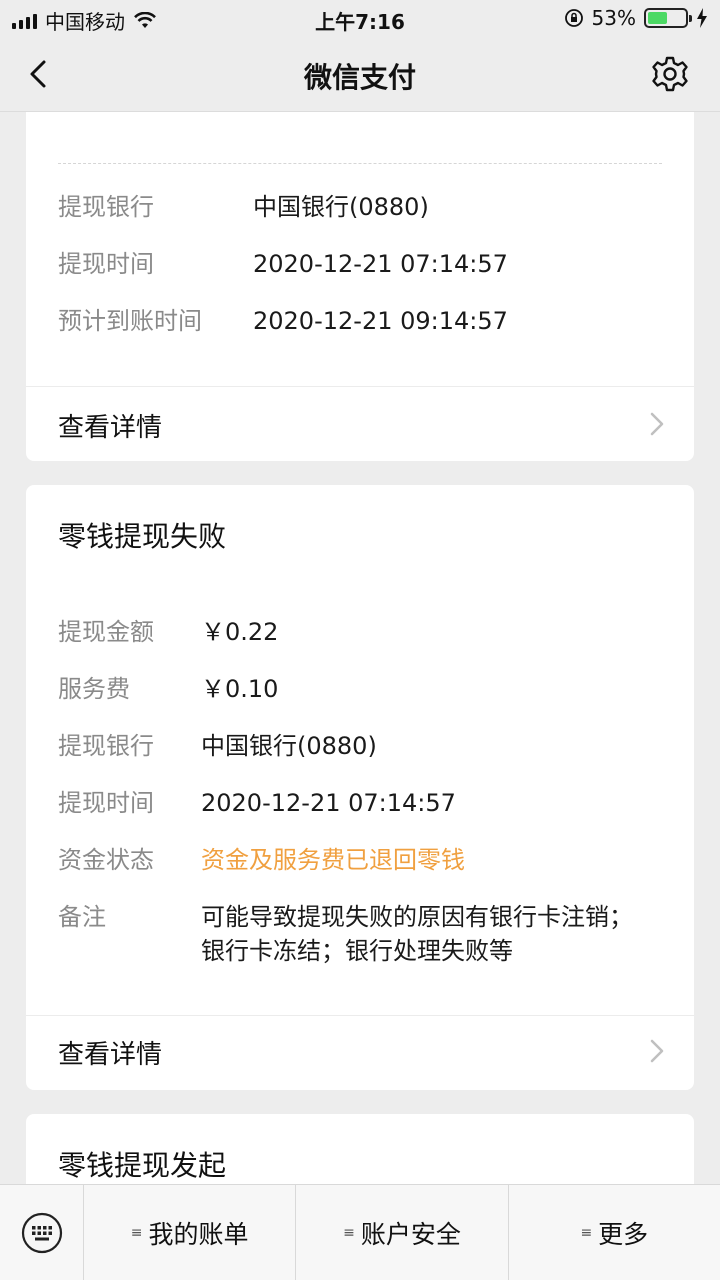  I want to click on menu-label: 更多, so click(623, 1234).